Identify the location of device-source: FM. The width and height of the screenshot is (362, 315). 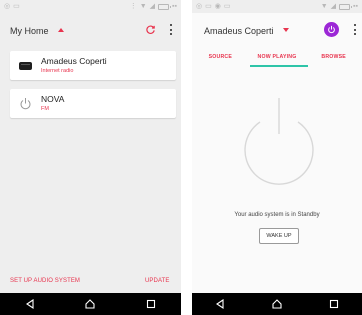
(45, 109).